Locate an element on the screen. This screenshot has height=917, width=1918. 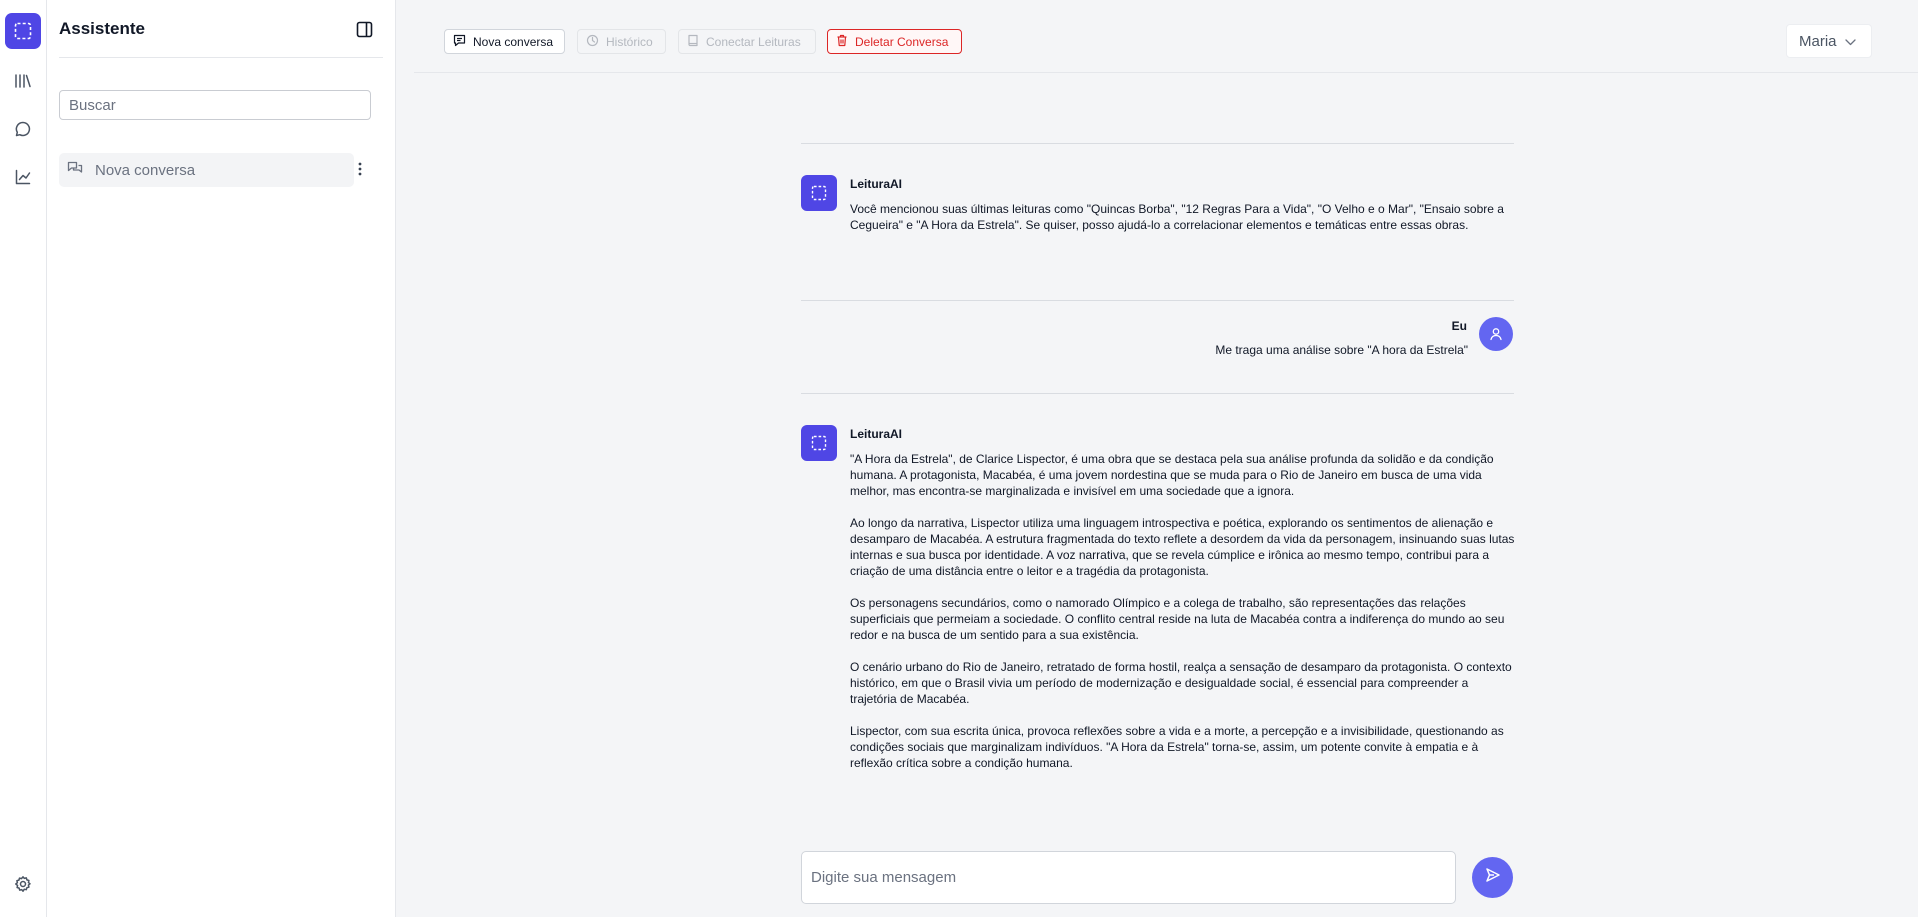
send-icon is located at coordinates (1493, 877).